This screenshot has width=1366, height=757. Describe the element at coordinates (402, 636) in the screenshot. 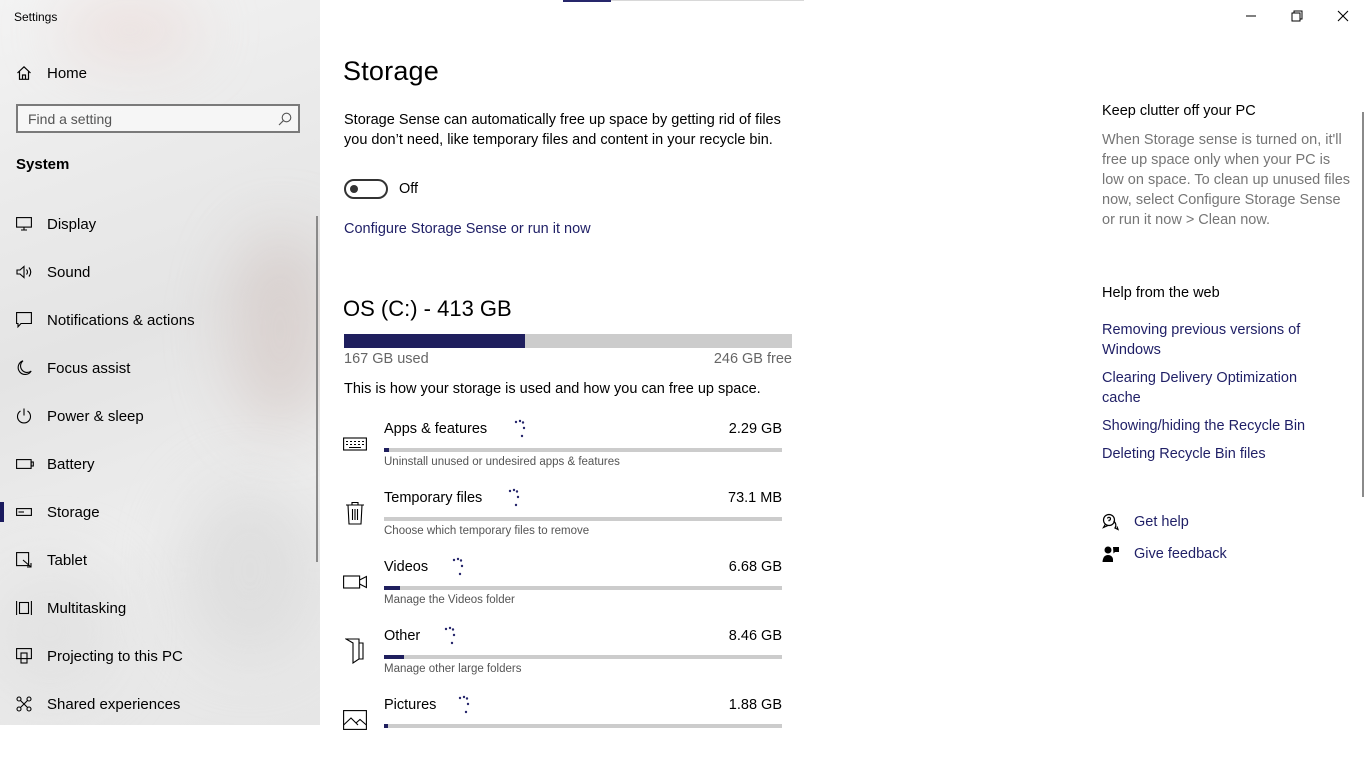

I see `category-name: Other` at that location.